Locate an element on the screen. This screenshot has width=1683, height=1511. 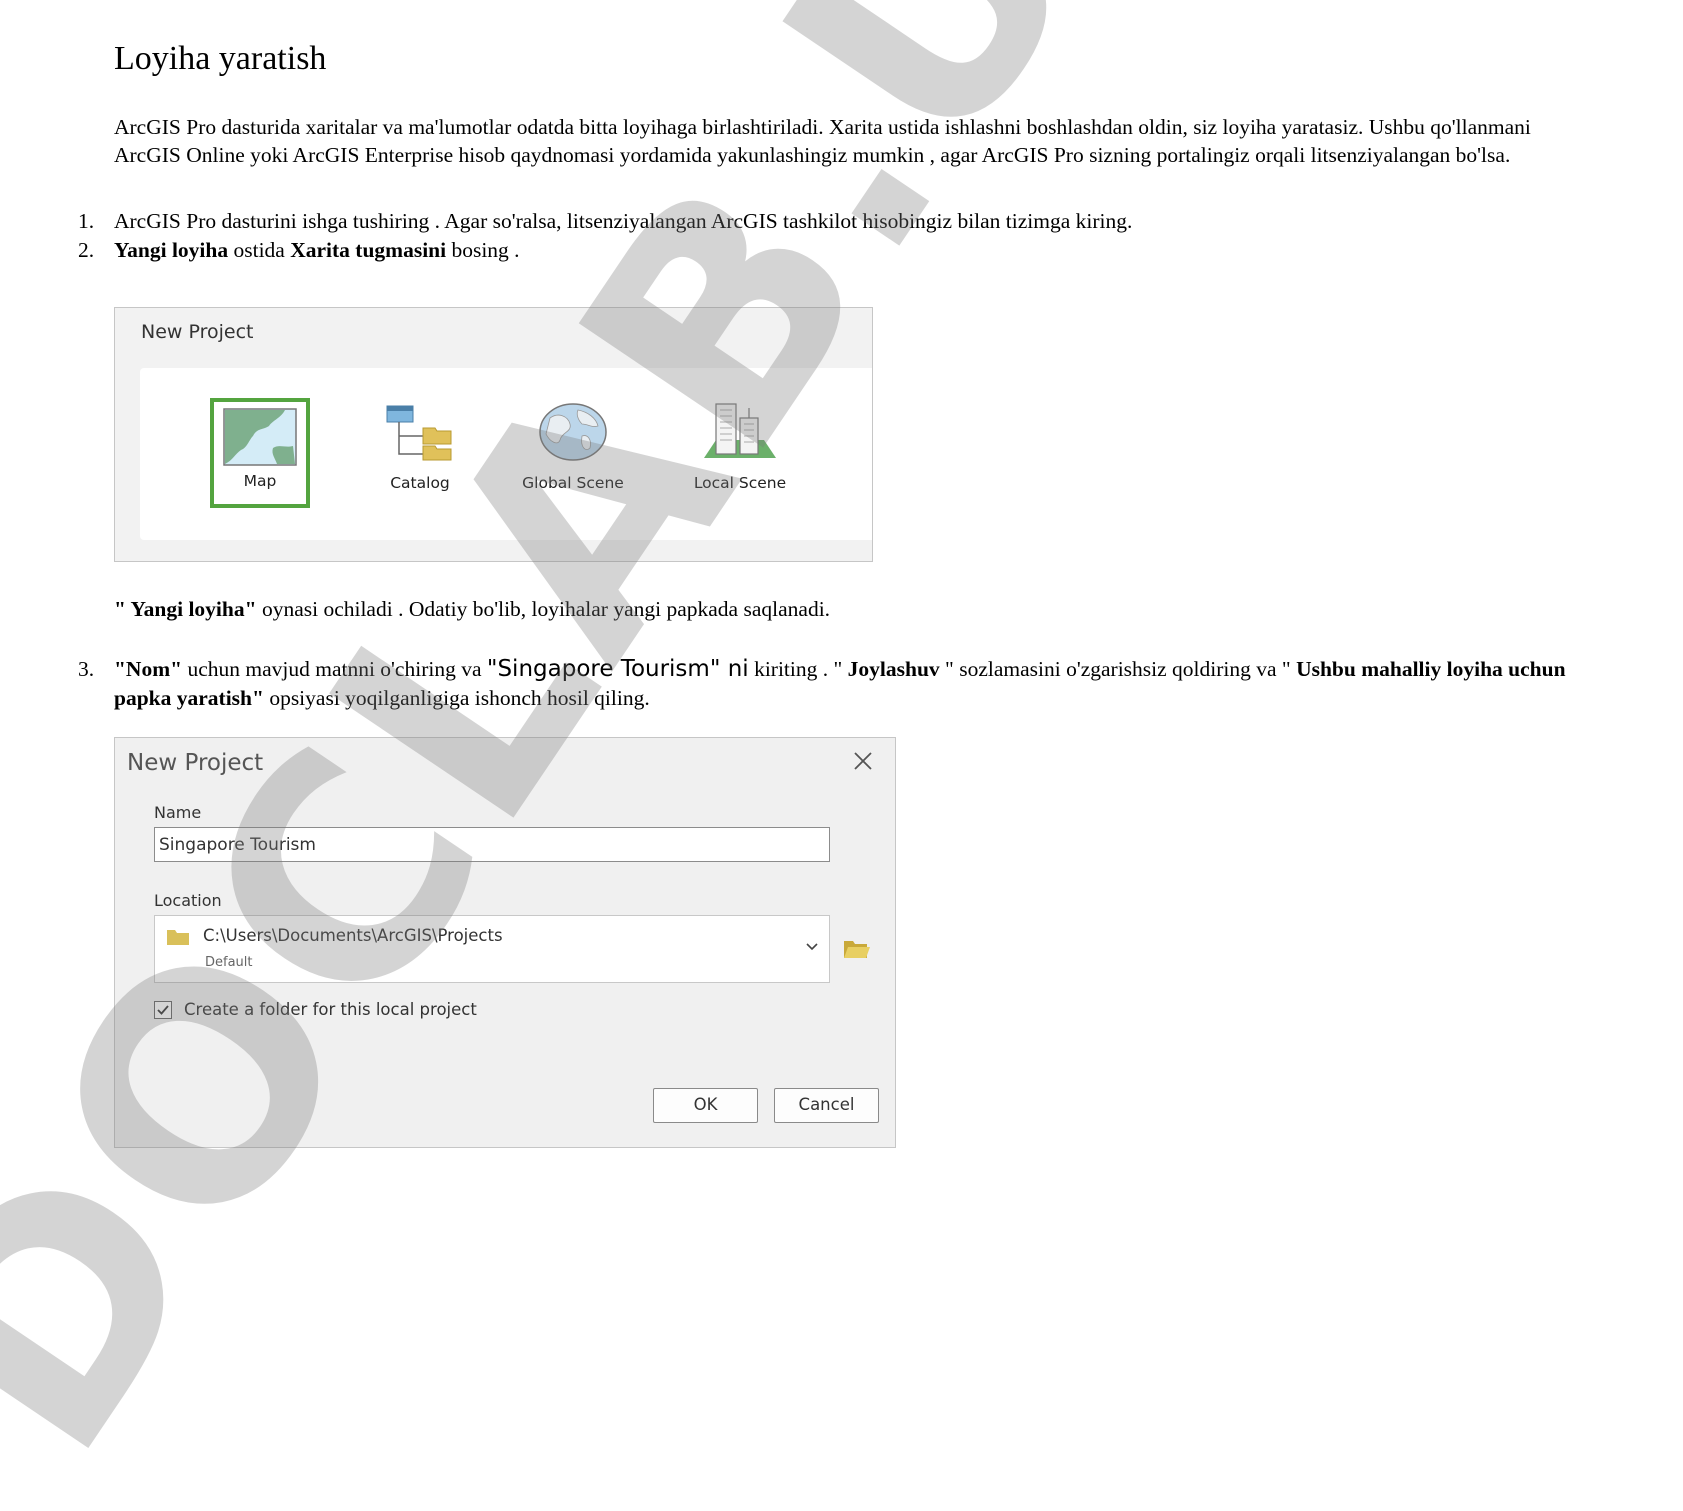
browse-folder-icon is located at coordinates (857, 949).